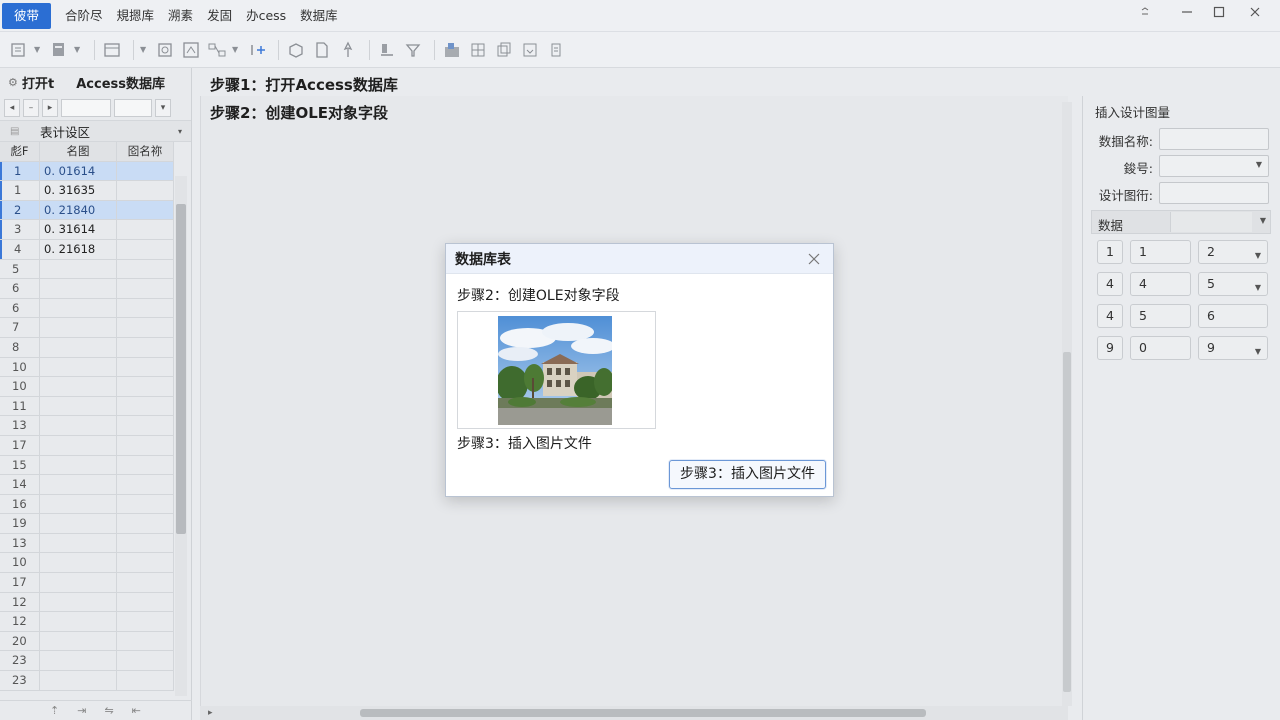  Describe the element at coordinates (108, 710) in the screenshot. I see `link-icon: ⇋` at that location.